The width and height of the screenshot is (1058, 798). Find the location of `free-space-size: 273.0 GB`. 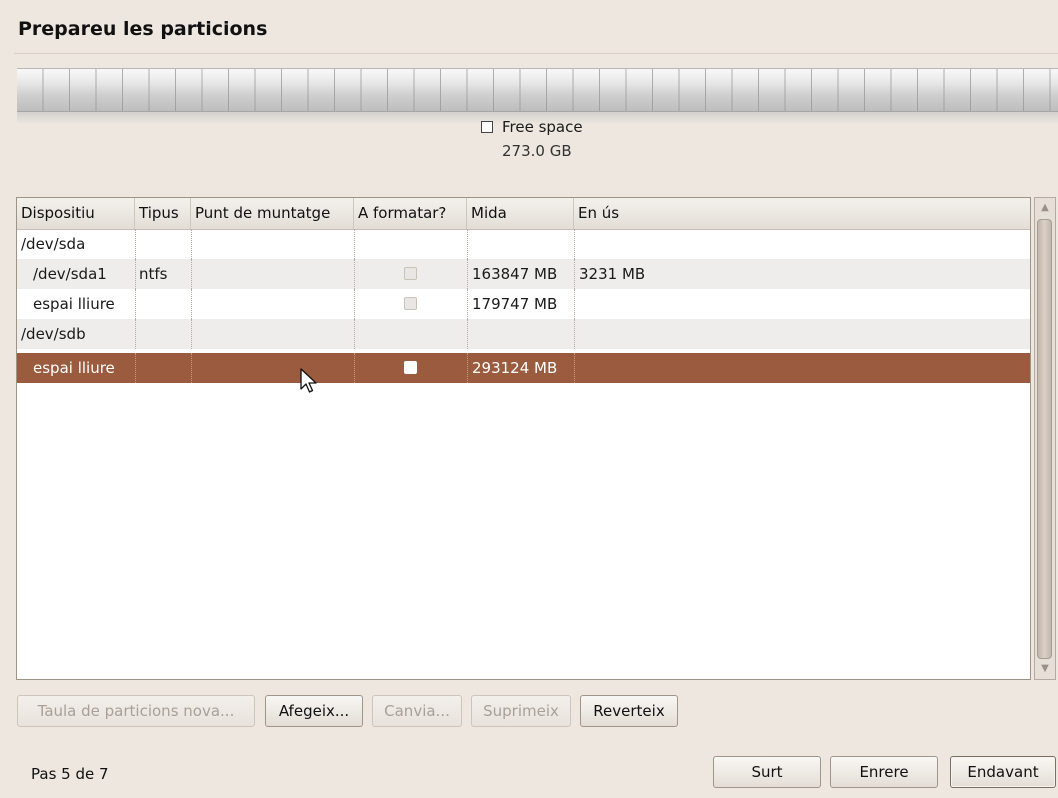

free-space-size: 273.0 GB is located at coordinates (537, 151).